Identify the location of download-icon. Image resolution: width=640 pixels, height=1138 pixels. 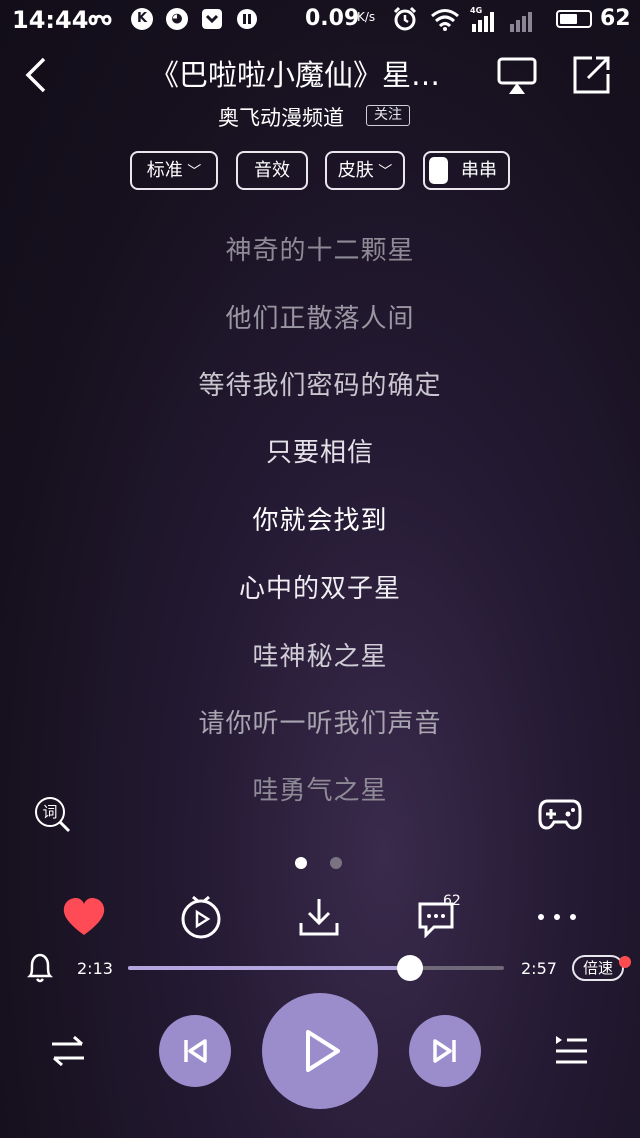
(319, 917).